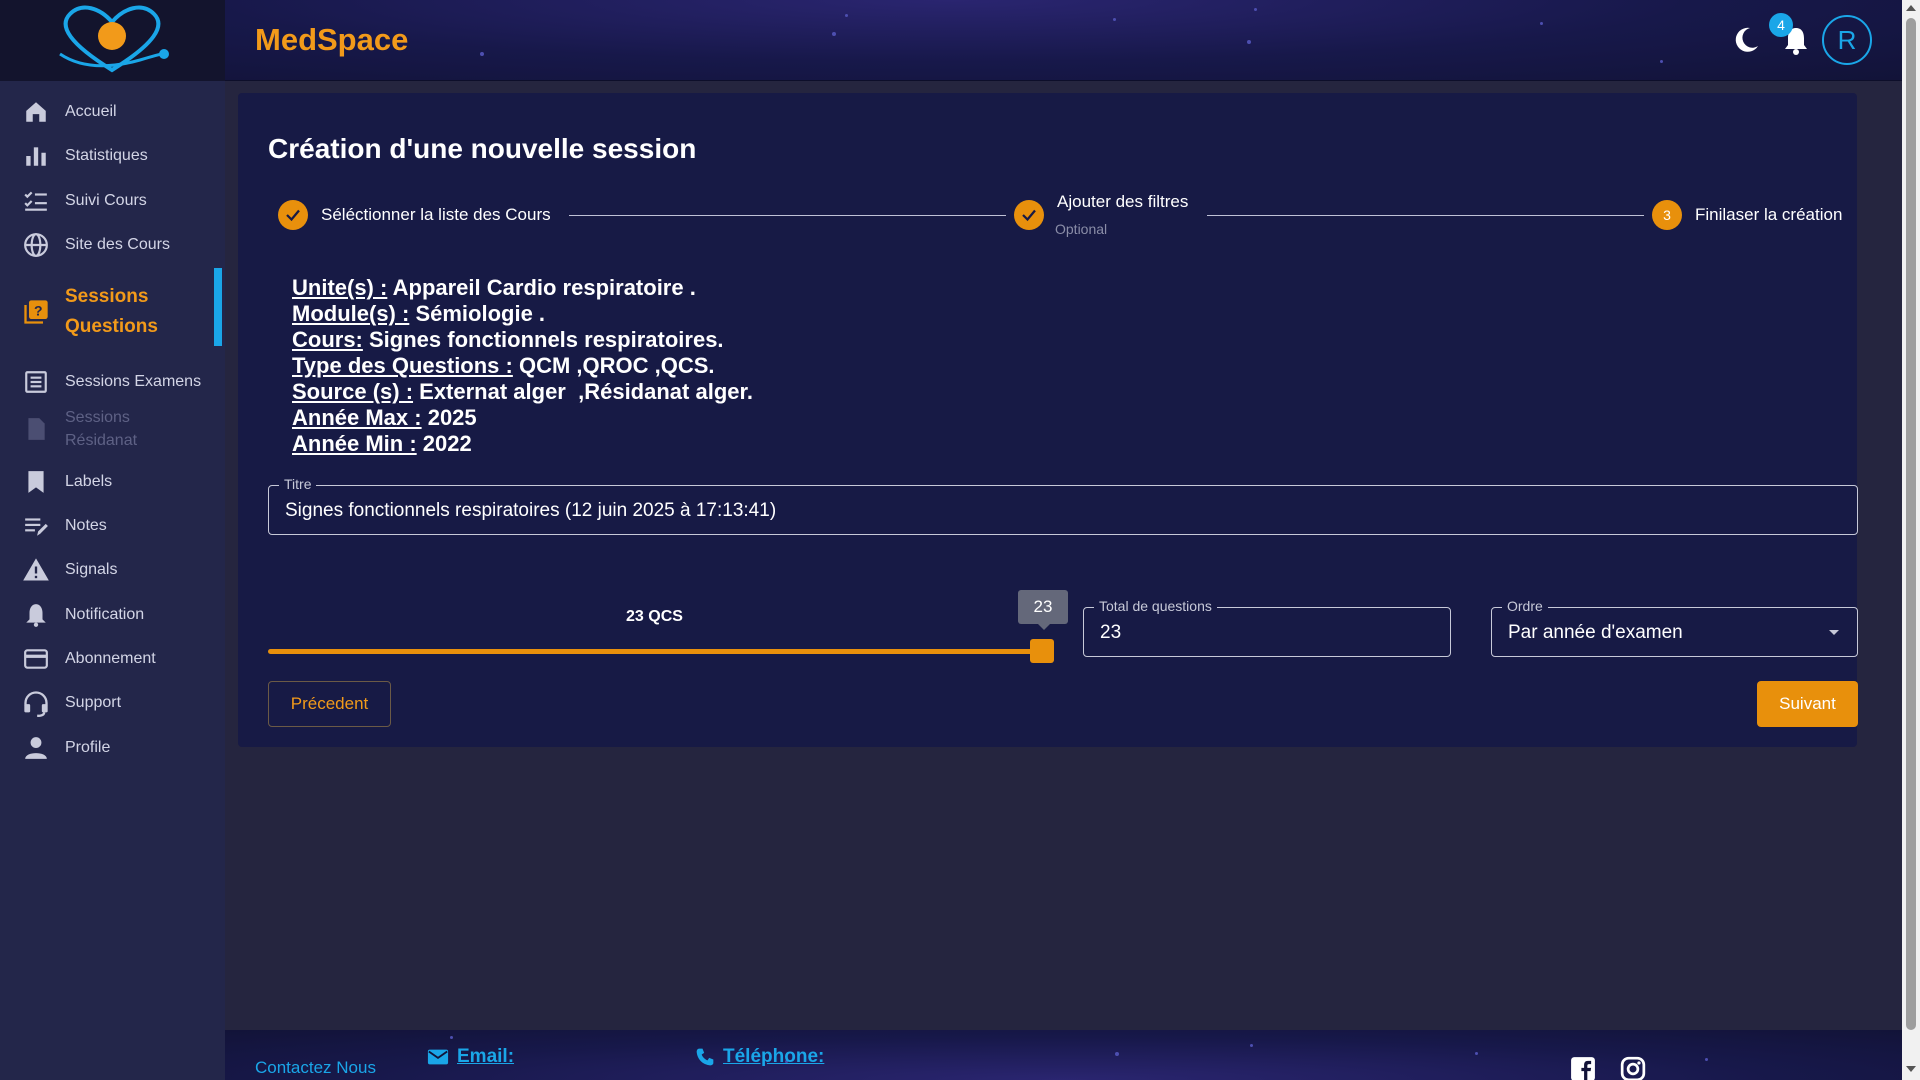  Describe the element at coordinates (315, 1068) in the screenshot. I see `contact-us-link: Contactez Nous` at that location.